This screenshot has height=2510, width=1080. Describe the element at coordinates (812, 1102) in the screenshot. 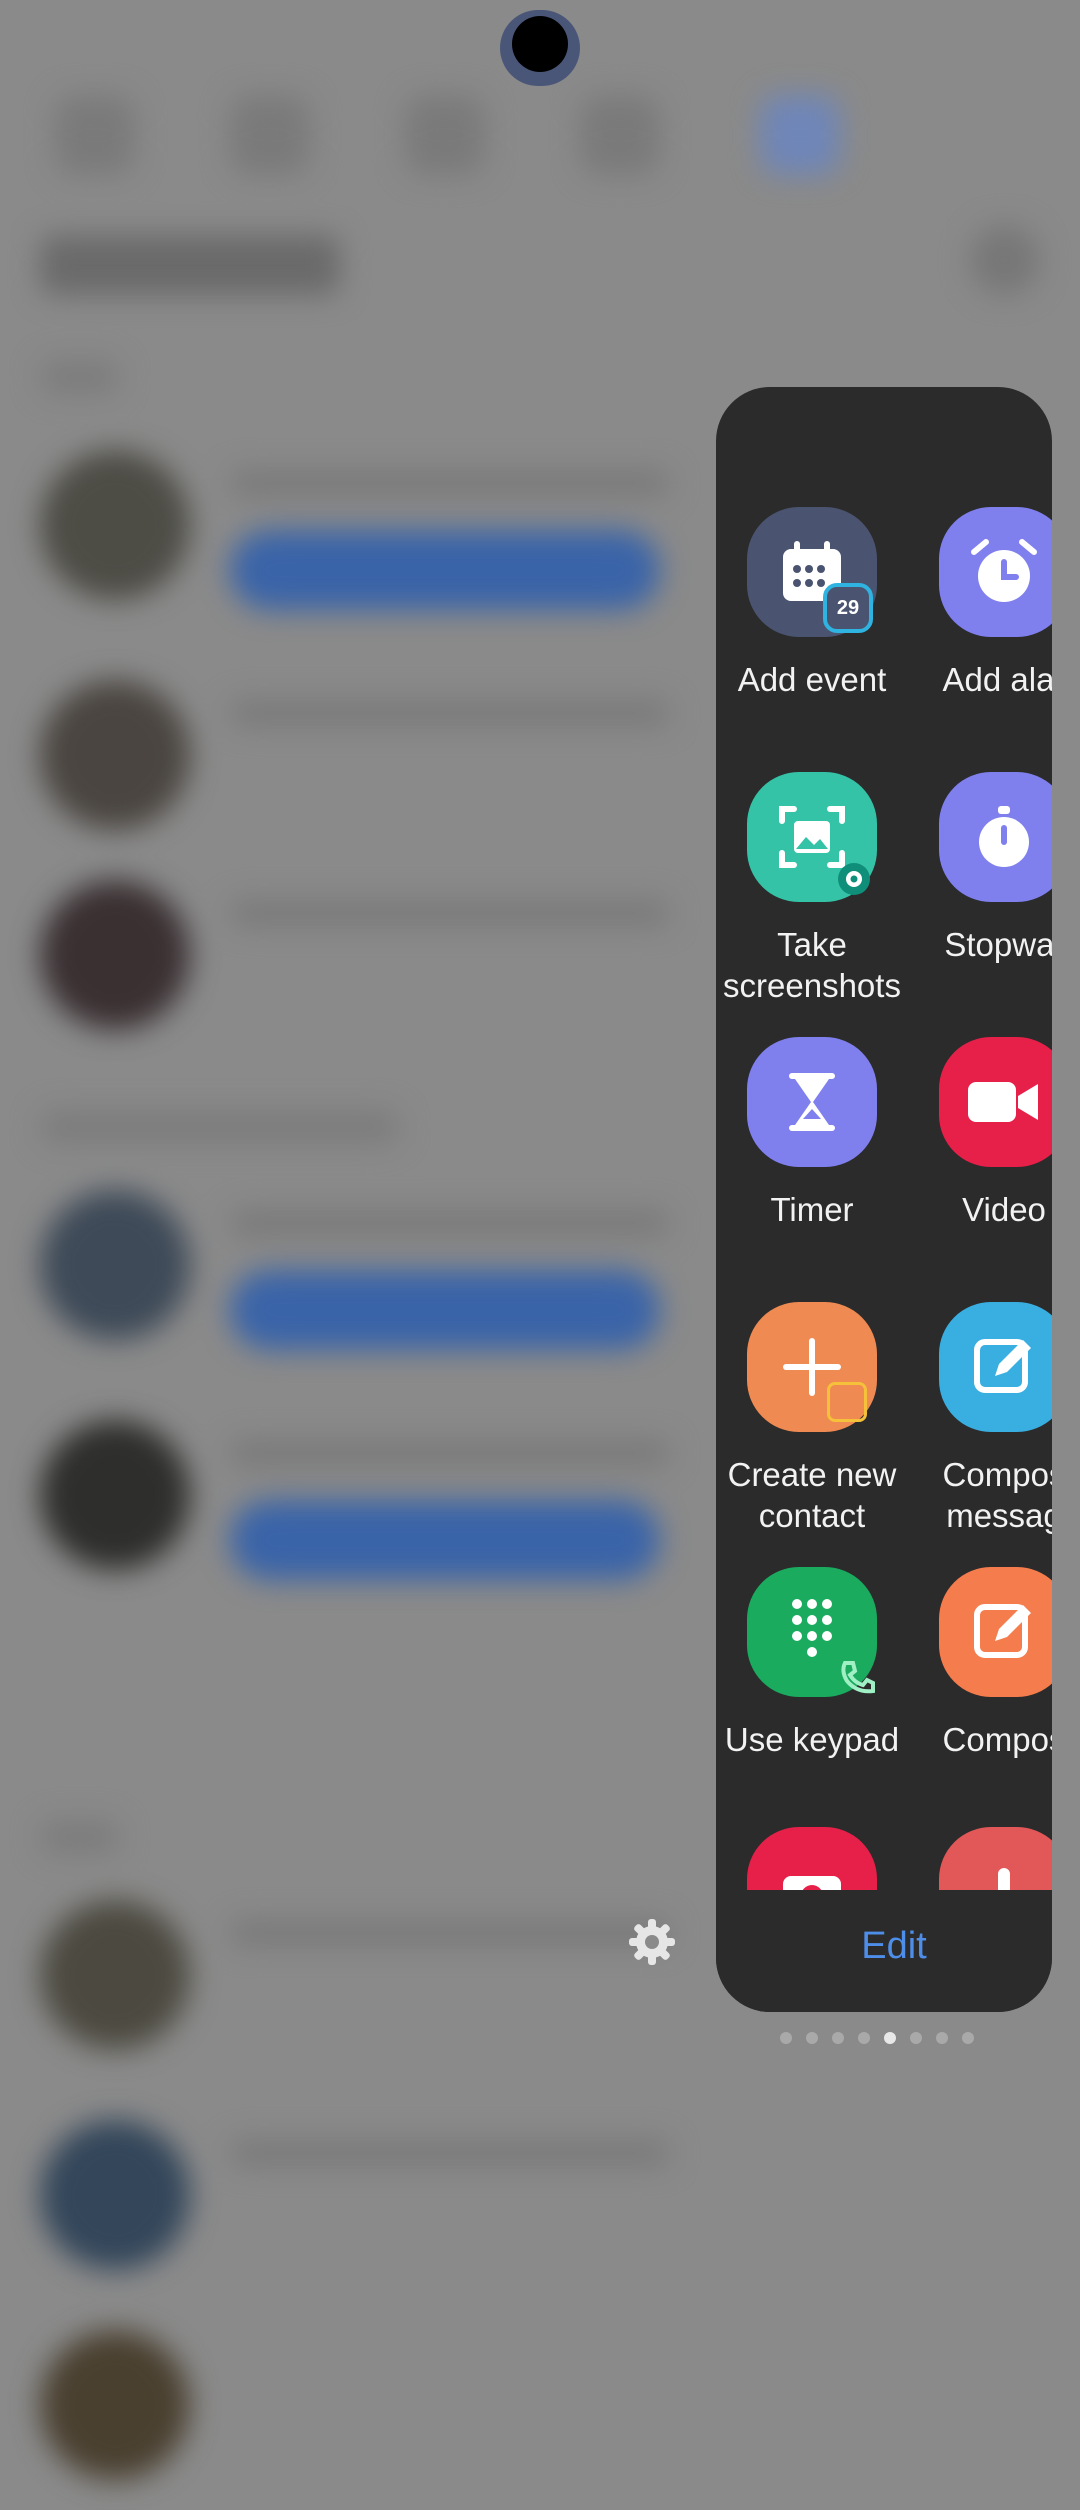

I see `hourglass-icon` at that location.